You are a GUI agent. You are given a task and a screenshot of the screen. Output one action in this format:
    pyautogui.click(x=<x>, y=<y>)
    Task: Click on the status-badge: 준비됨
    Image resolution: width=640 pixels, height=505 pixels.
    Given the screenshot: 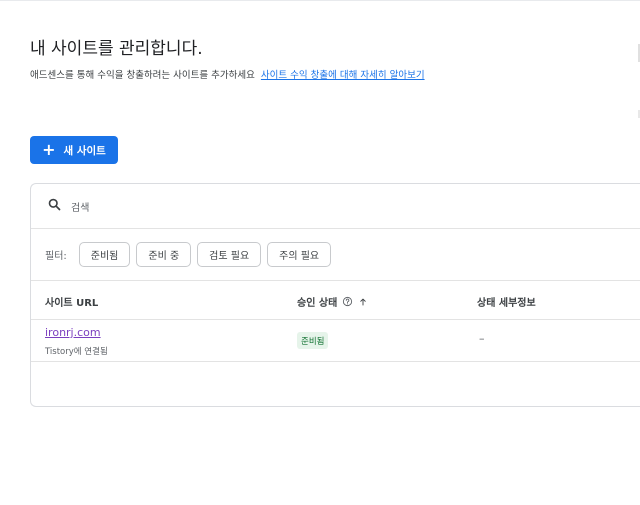 What is the action you would take?
    pyautogui.click(x=313, y=340)
    